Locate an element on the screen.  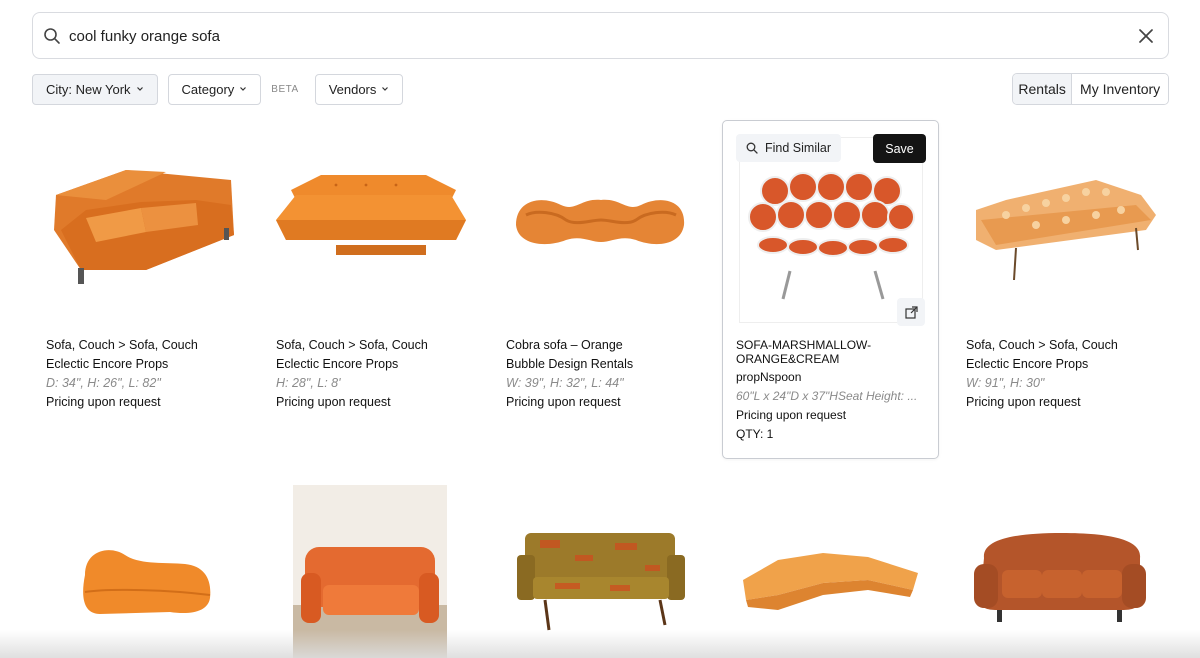
my-inventory-tab: My Inventory is located at coordinates (1120, 89).